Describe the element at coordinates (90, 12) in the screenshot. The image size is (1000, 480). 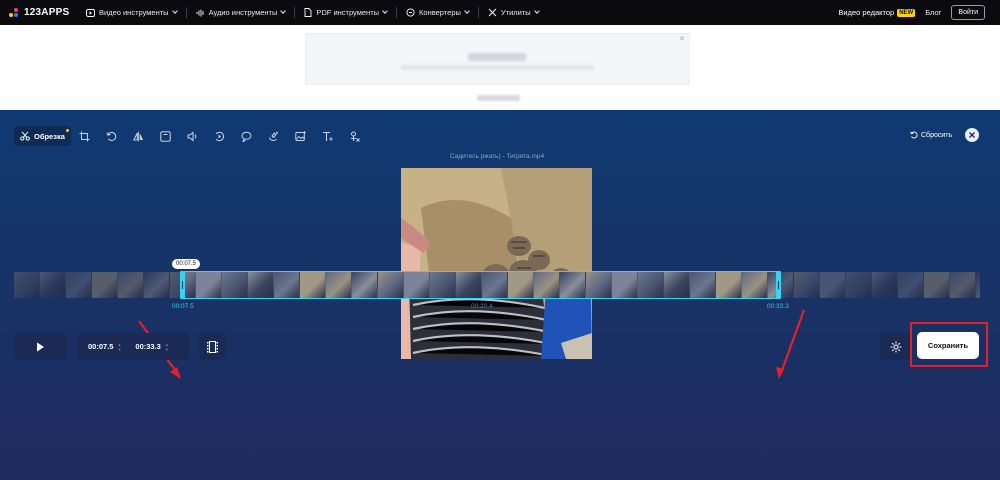
I see `video-icon` at that location.